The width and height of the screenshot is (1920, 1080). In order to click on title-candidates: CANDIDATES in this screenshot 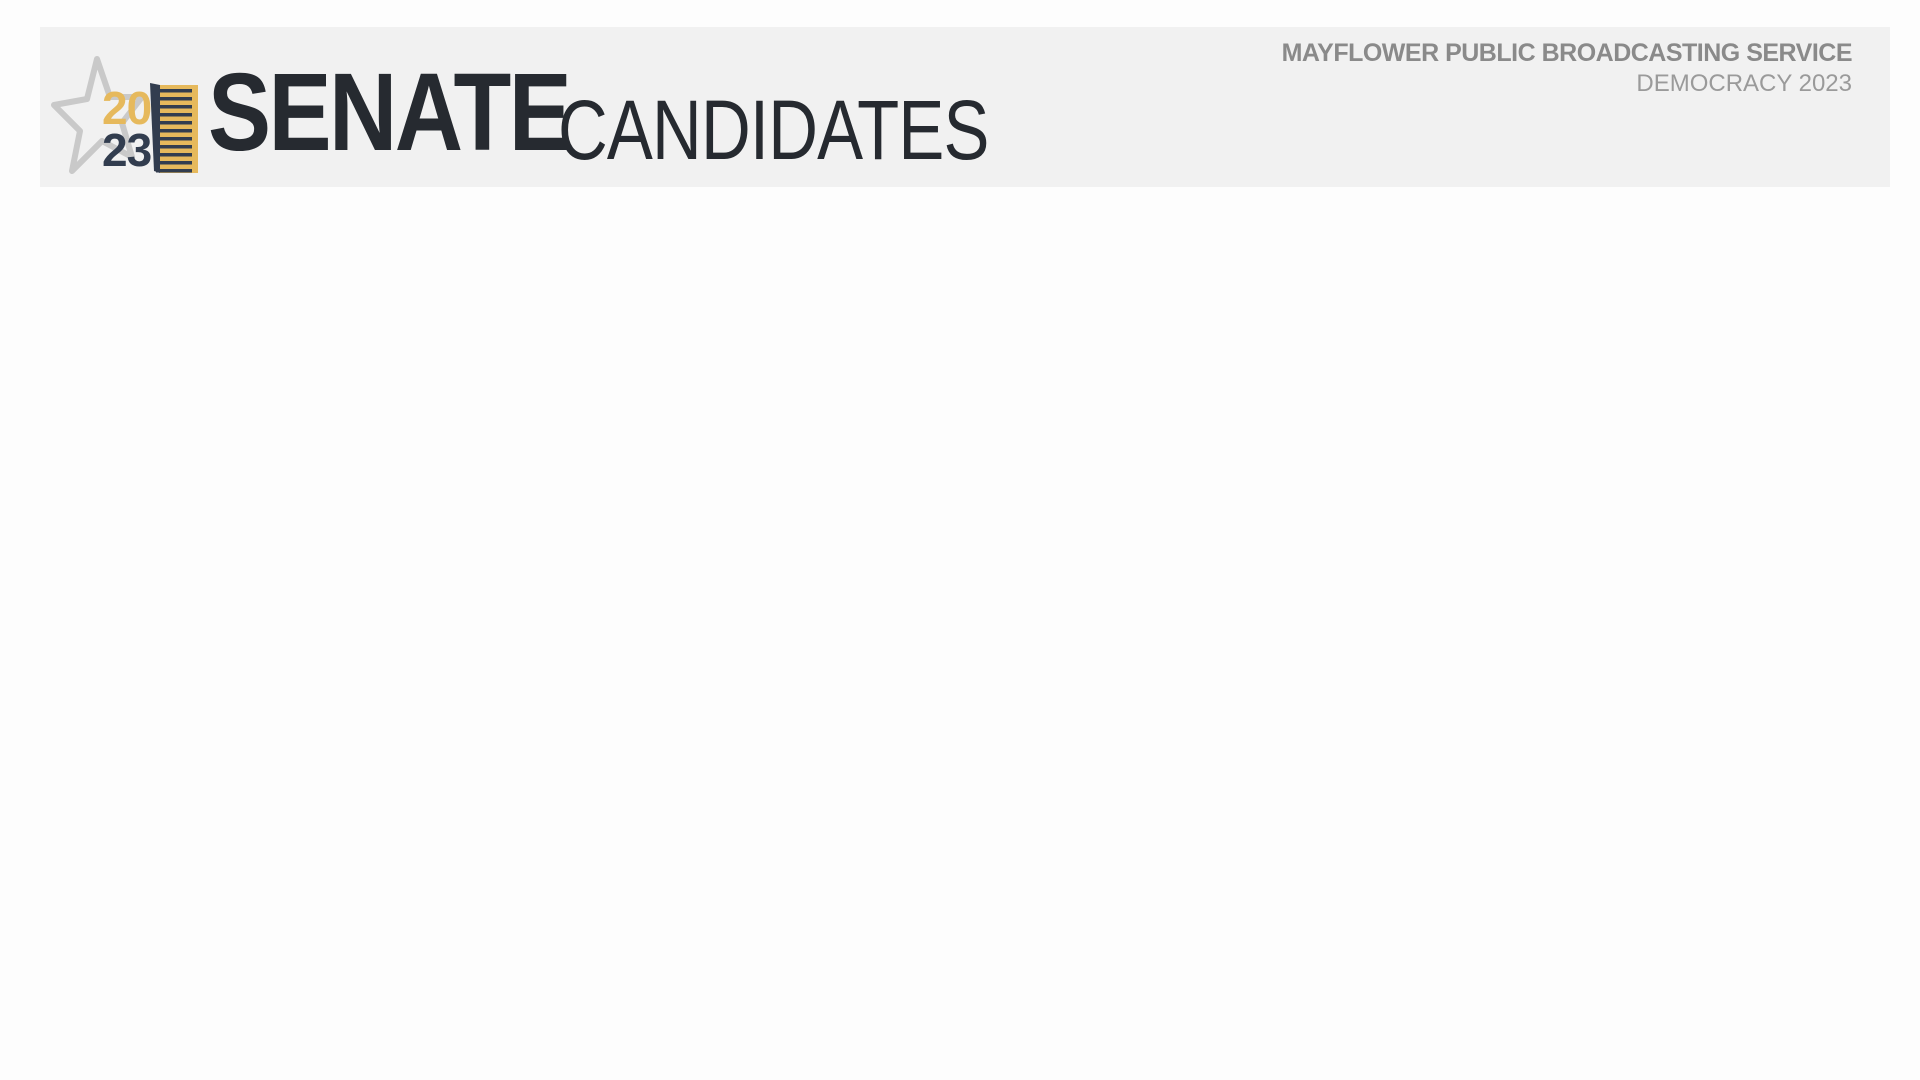, I will do `click(773, 130)`.